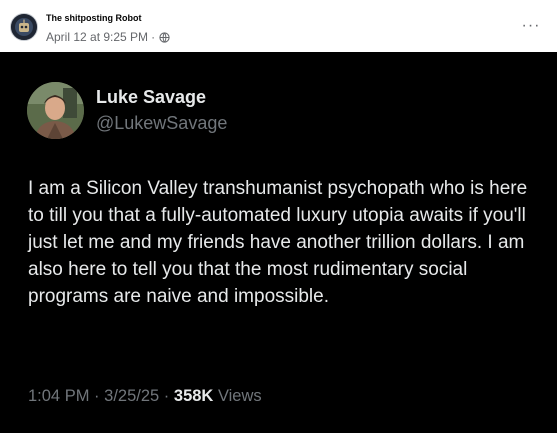  What do you see at coordinates (97, 37) in the screenshot?
I see `post-timestamp: April 12 at 9:25 PM` at bounding box center [97, 37].